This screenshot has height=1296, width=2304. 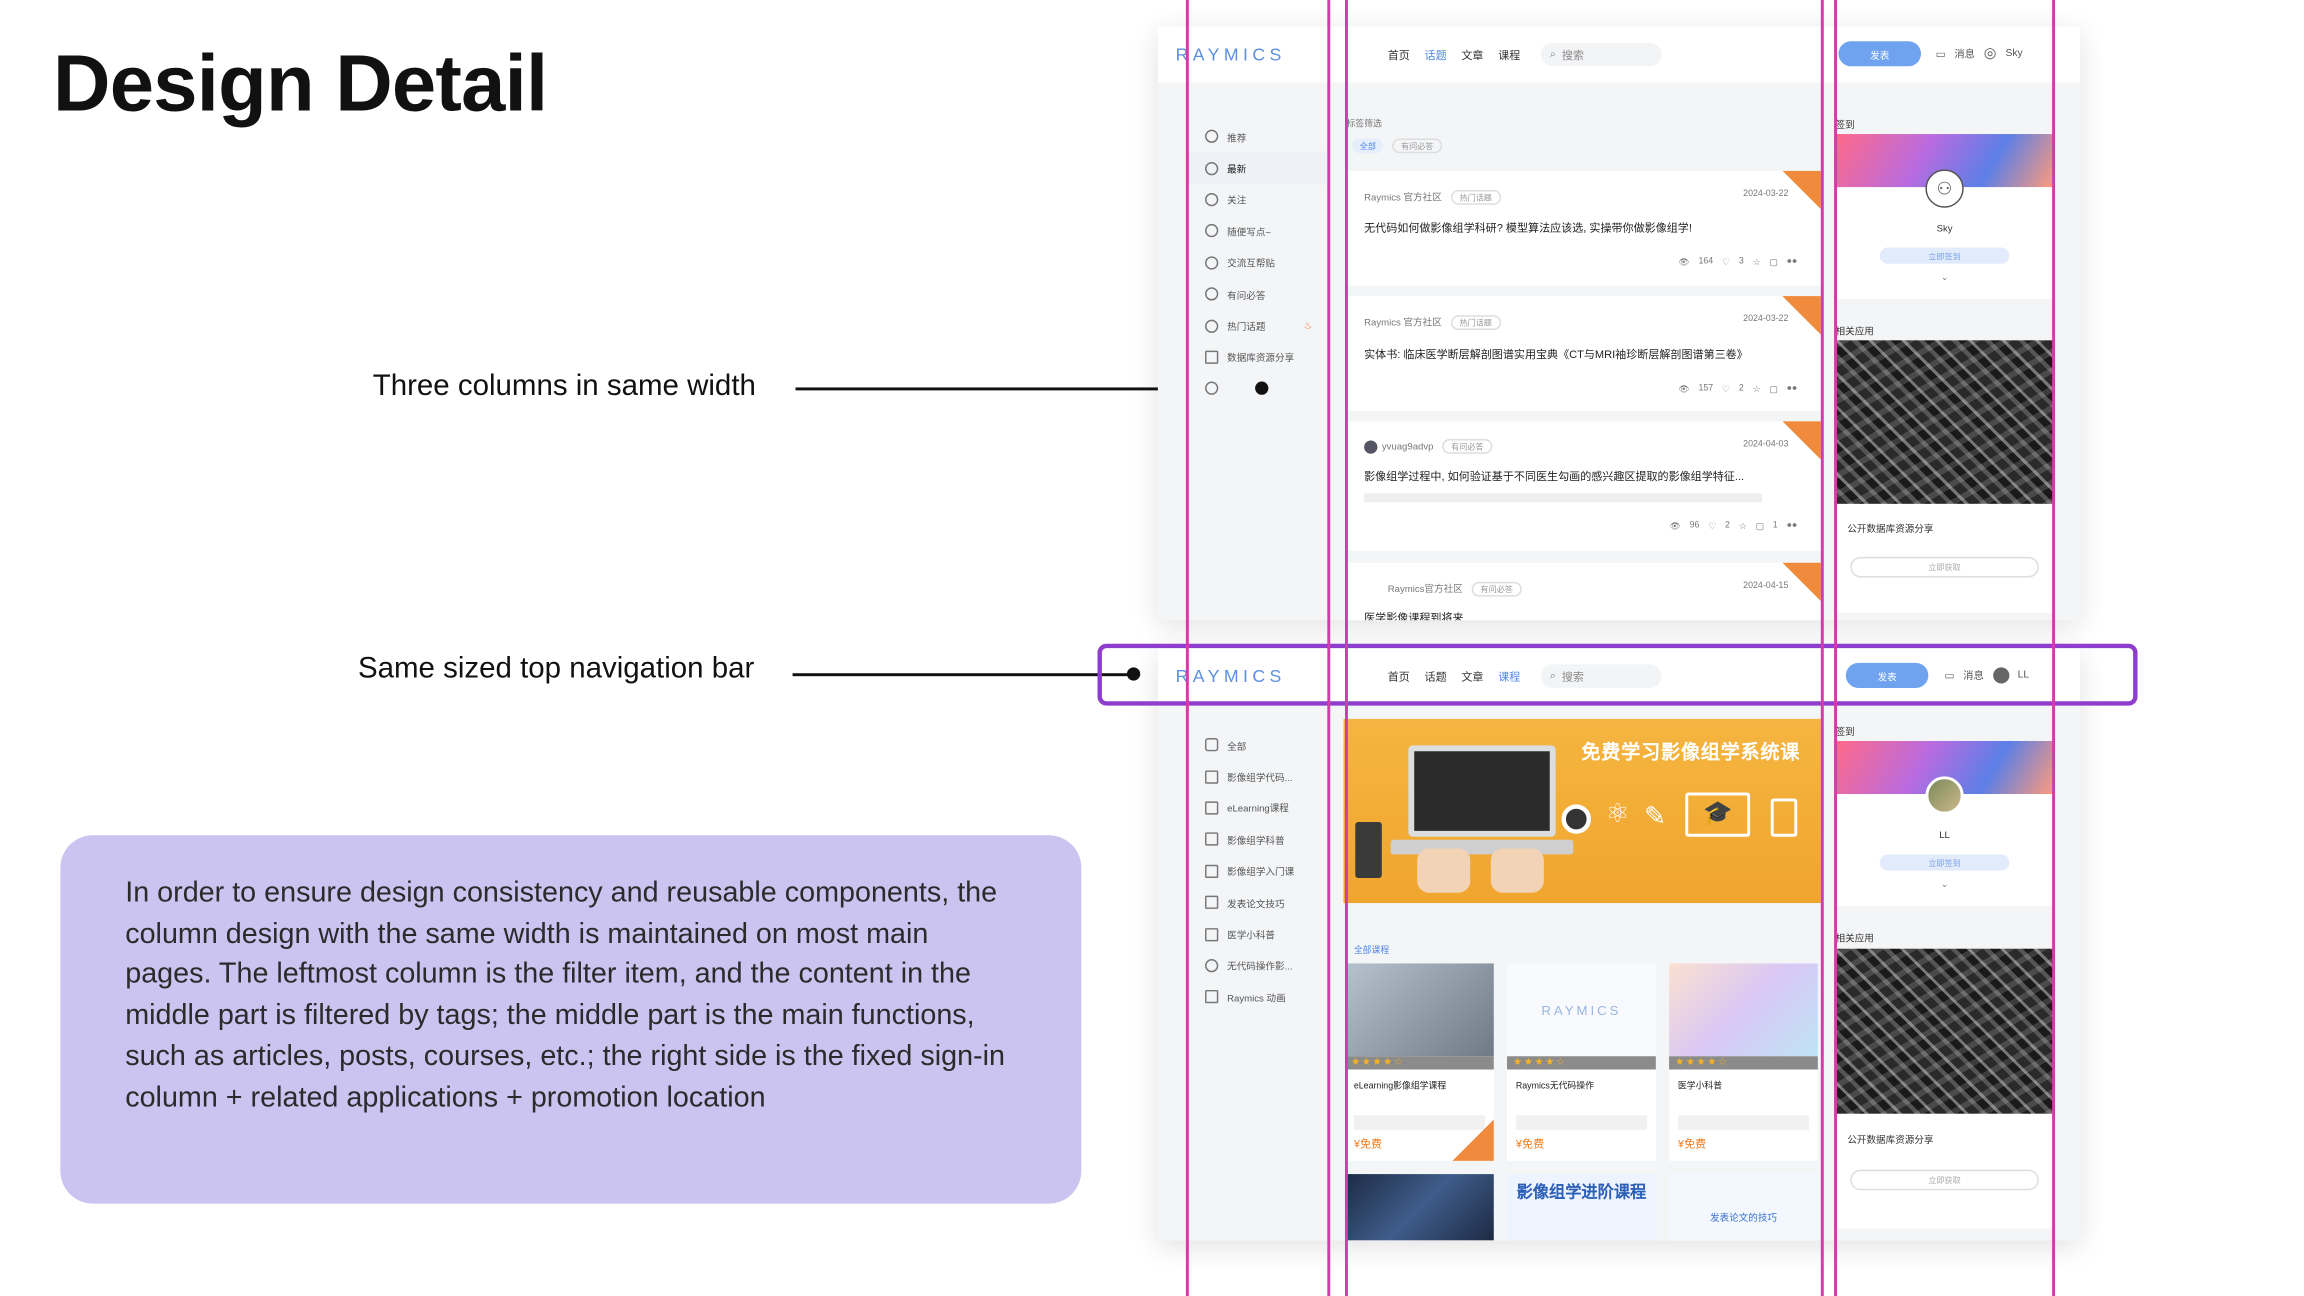 What do you see at coordinates (1257, 231) in the screenshot?
I see `sidebar-item: 随便写点~` at bounding box center [1257, 231].